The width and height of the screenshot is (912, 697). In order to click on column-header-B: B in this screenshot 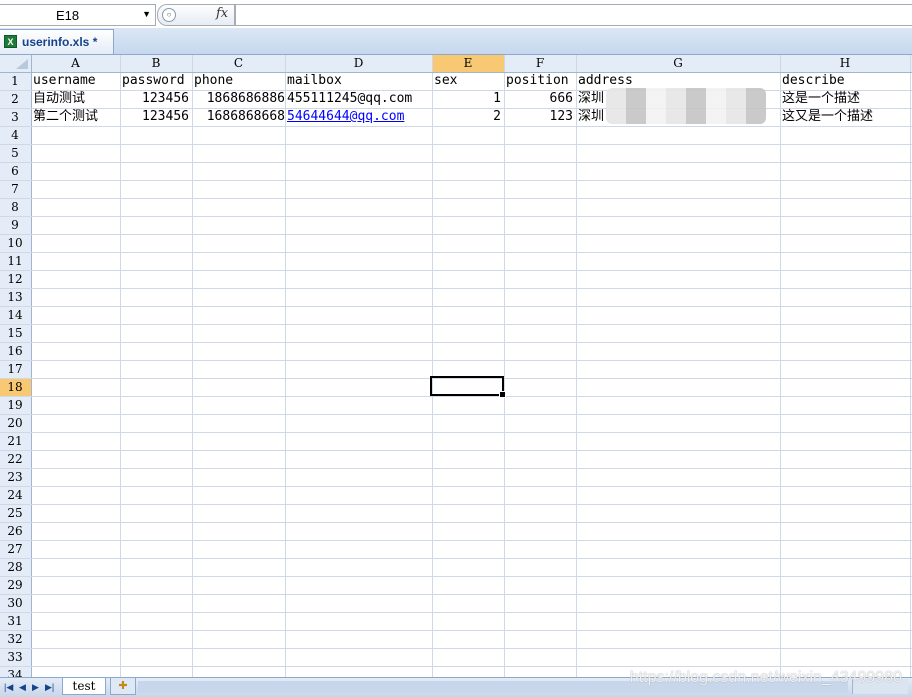, I will do `click(156, 63)`.